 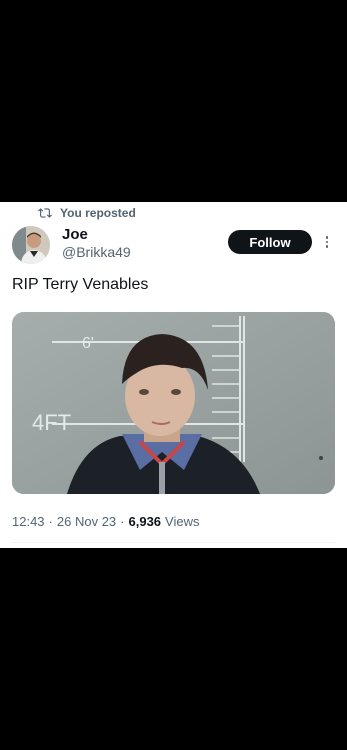 I want to click on repost-label: You reposted, so click(x=98, y=213).